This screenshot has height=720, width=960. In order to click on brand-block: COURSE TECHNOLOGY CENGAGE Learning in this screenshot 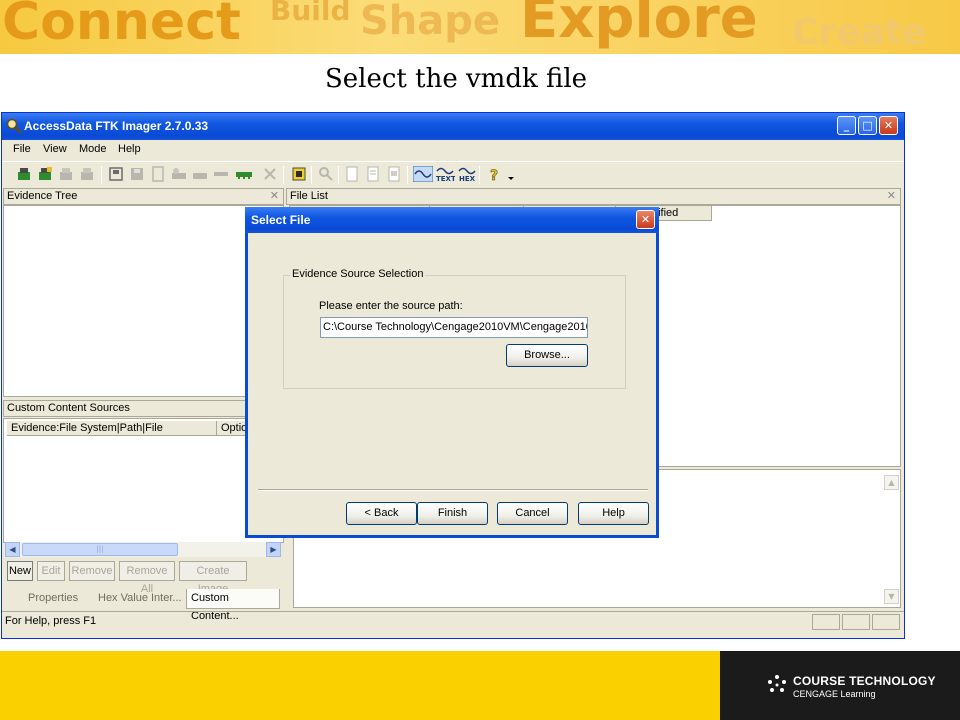, I will do `click(840, 685)`.